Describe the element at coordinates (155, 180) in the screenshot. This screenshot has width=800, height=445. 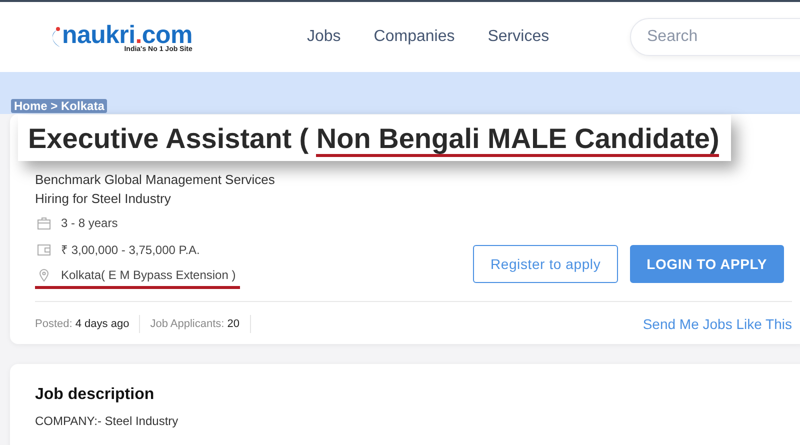
I see `company-name: Benchmark Global Management Services` at that location.